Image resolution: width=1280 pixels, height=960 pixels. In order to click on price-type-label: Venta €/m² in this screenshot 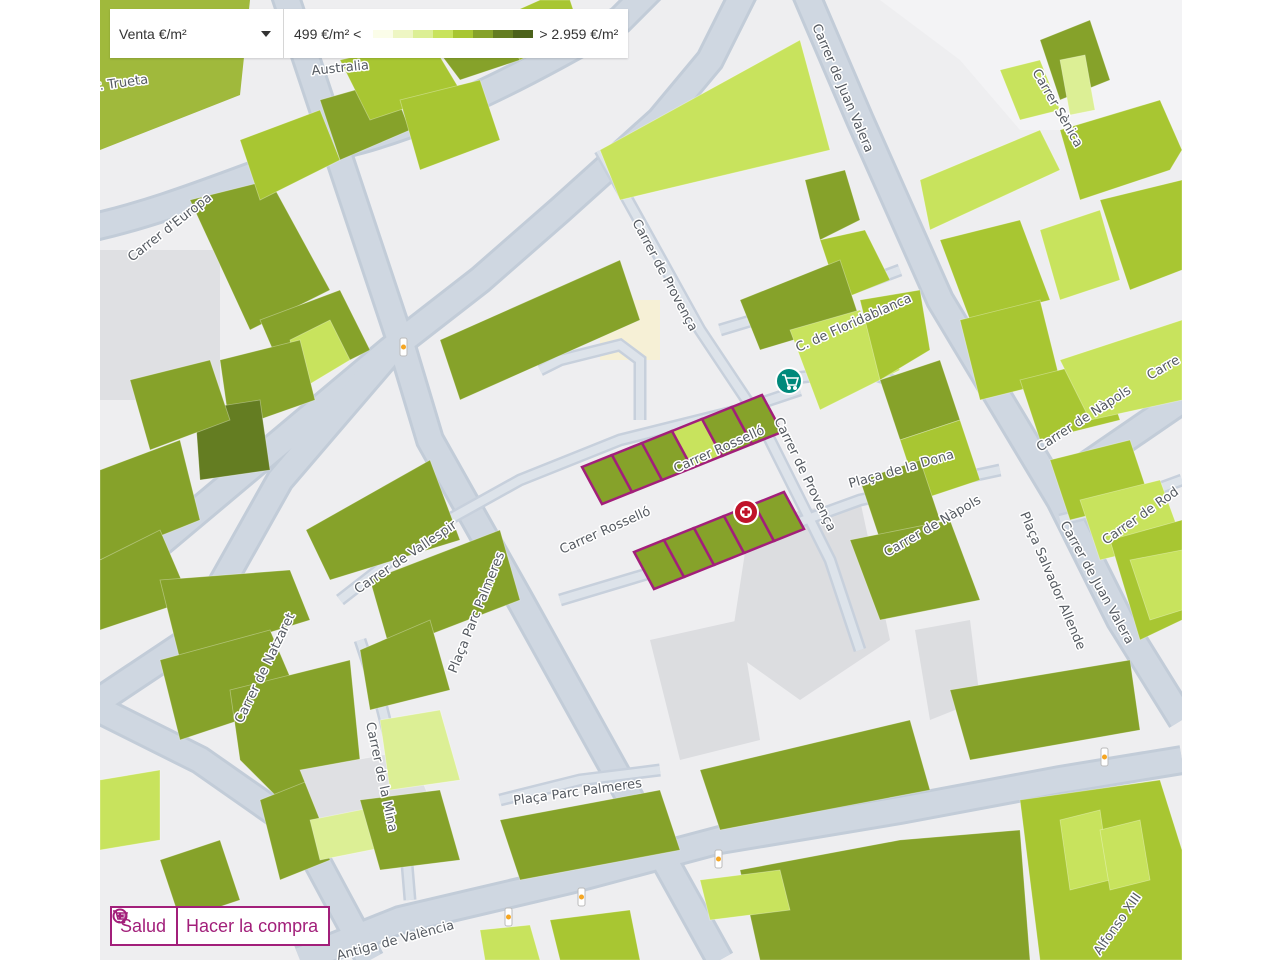, I will do `click(153, 33)`.